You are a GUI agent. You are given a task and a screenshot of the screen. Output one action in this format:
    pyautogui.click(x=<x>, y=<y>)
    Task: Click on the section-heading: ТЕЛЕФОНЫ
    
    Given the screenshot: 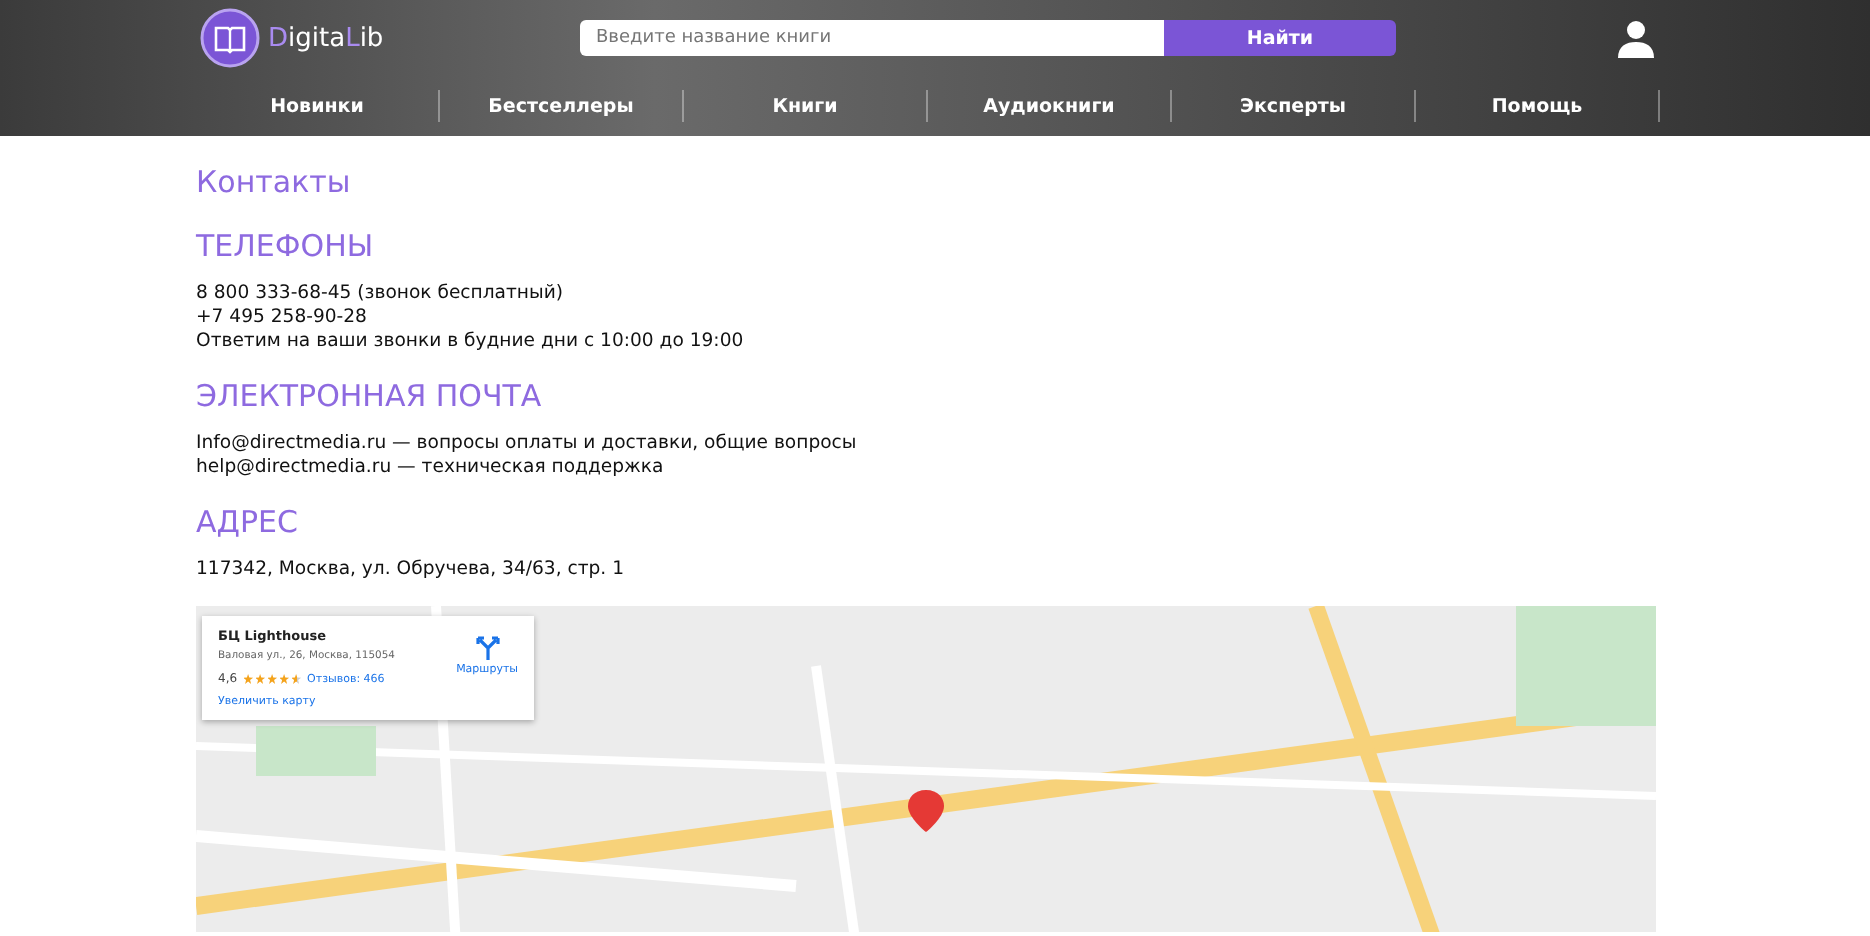 What is the action you would take?
    pyautogui.click(x=286, y=246)
    